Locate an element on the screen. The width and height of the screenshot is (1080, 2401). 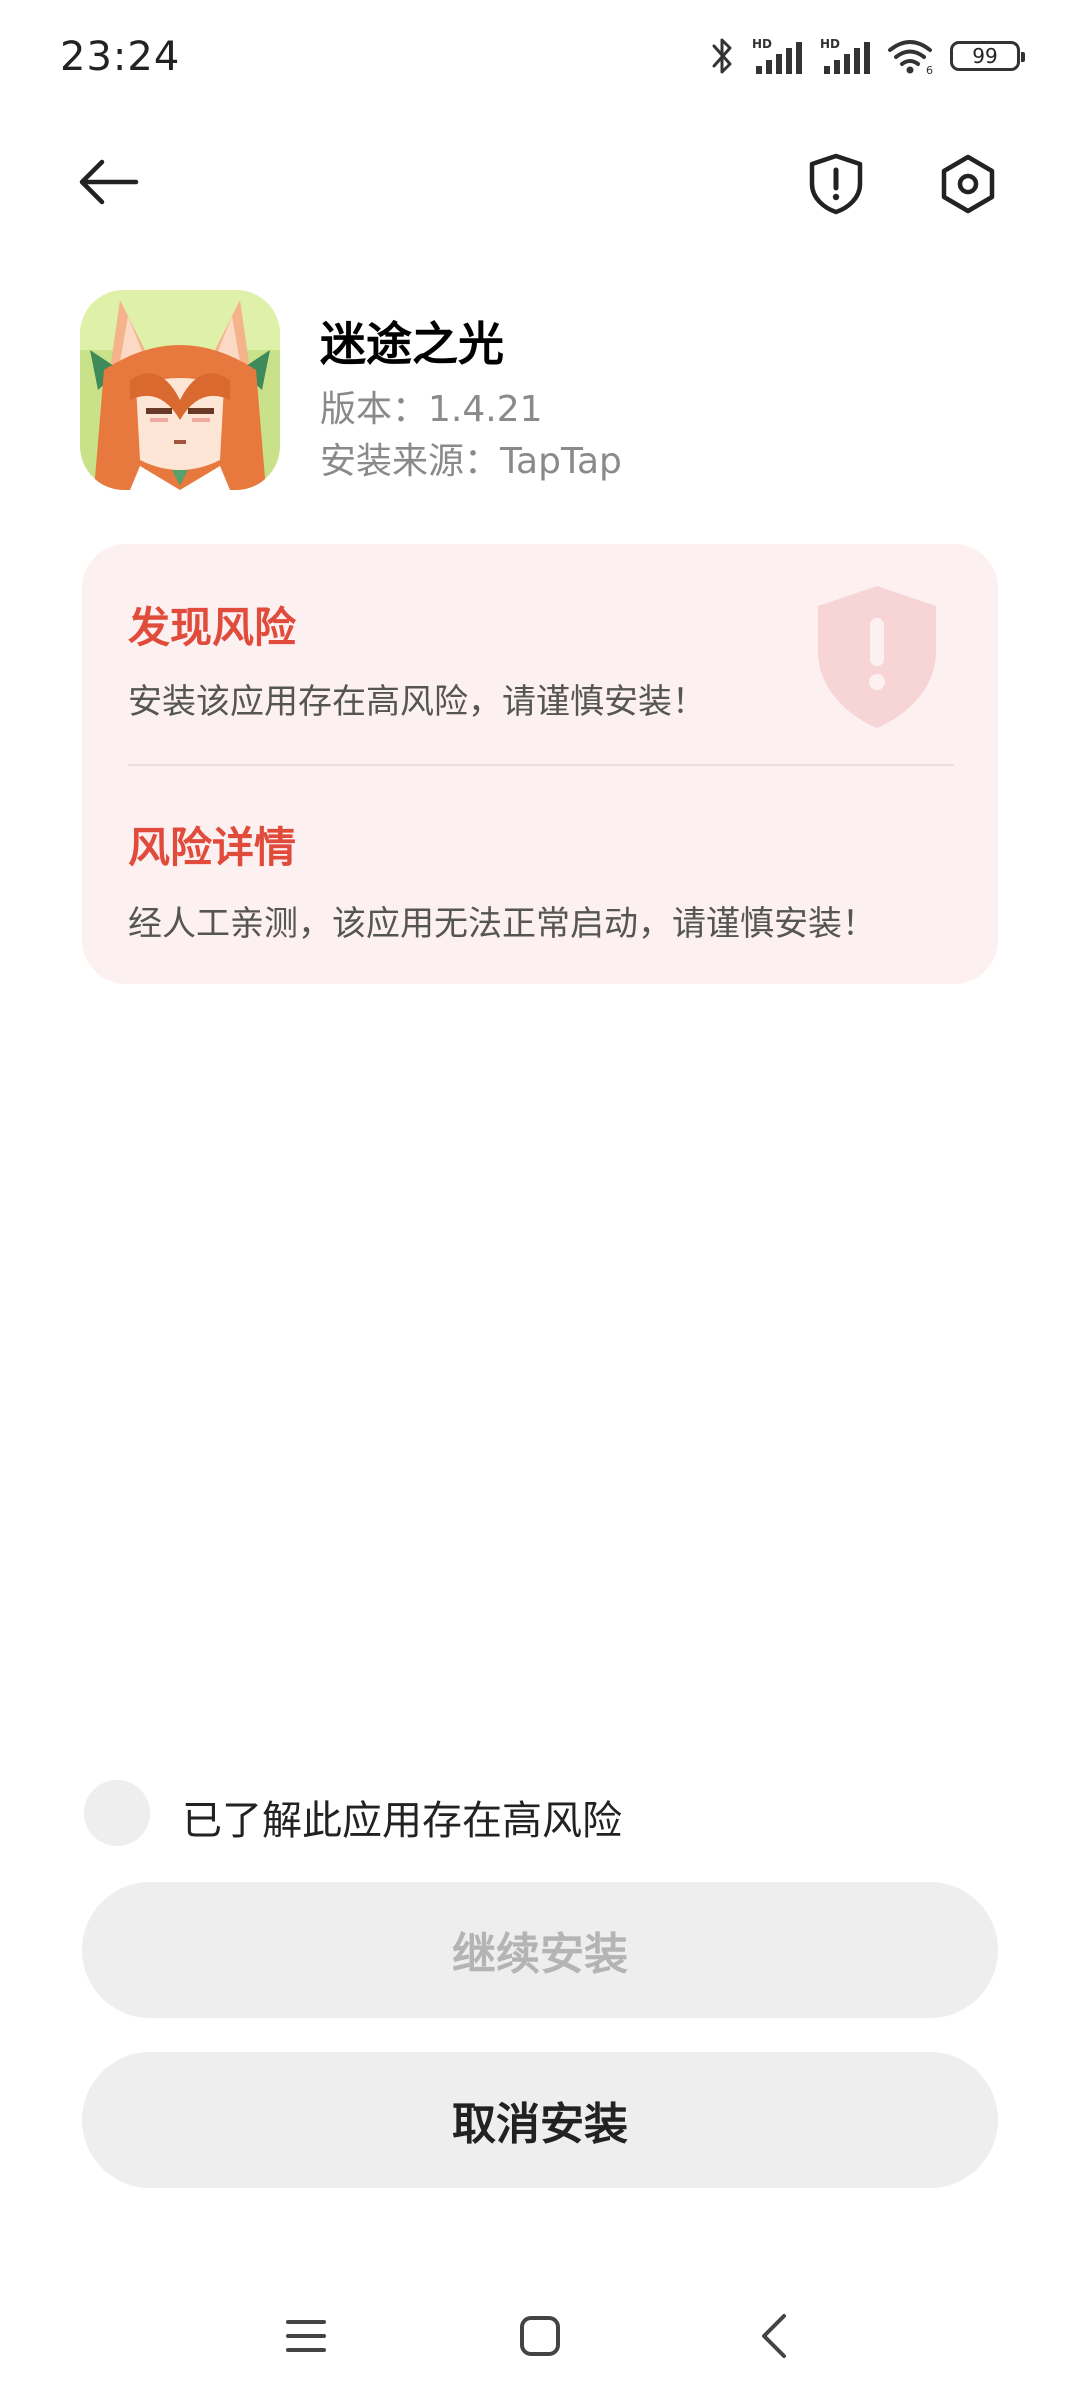
system-back-button is located at coordinates (774, 2336).